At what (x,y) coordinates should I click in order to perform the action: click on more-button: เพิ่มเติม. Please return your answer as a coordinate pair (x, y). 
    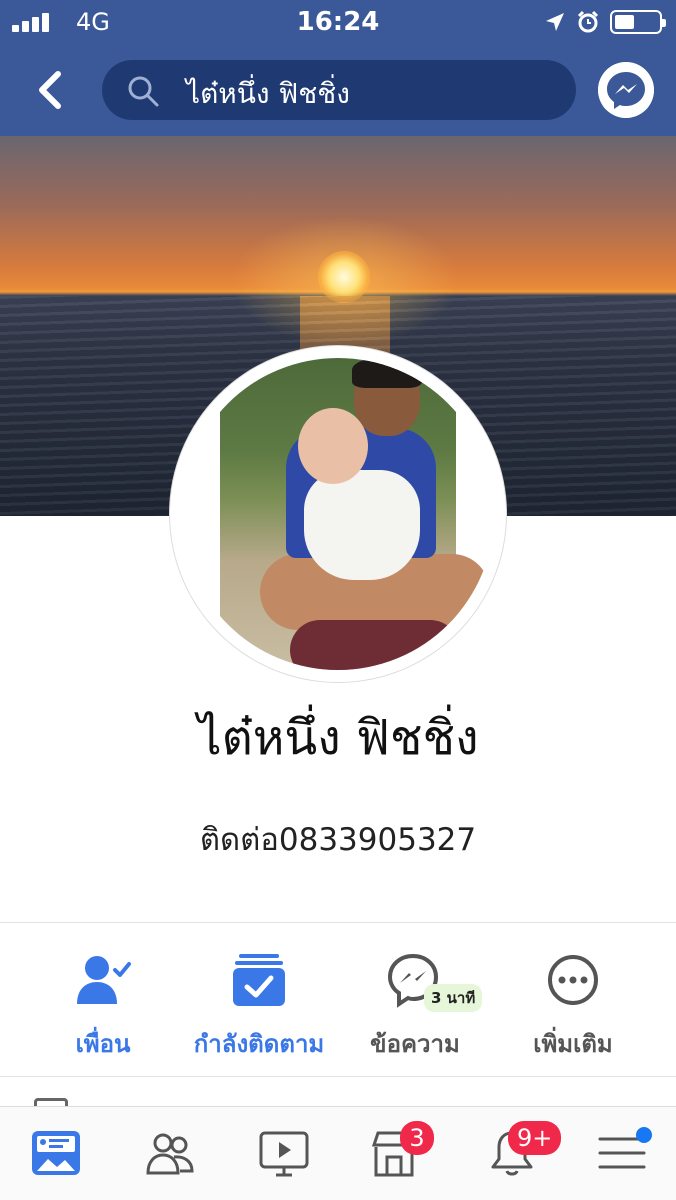
    Looking at the image, I should click on (573, 1005).